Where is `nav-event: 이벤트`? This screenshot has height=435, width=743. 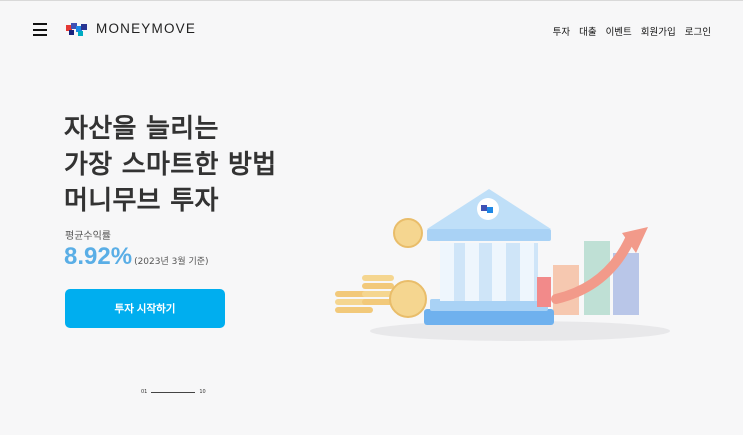 nav-event: 이벤트 is located at coordinates (619, 31).